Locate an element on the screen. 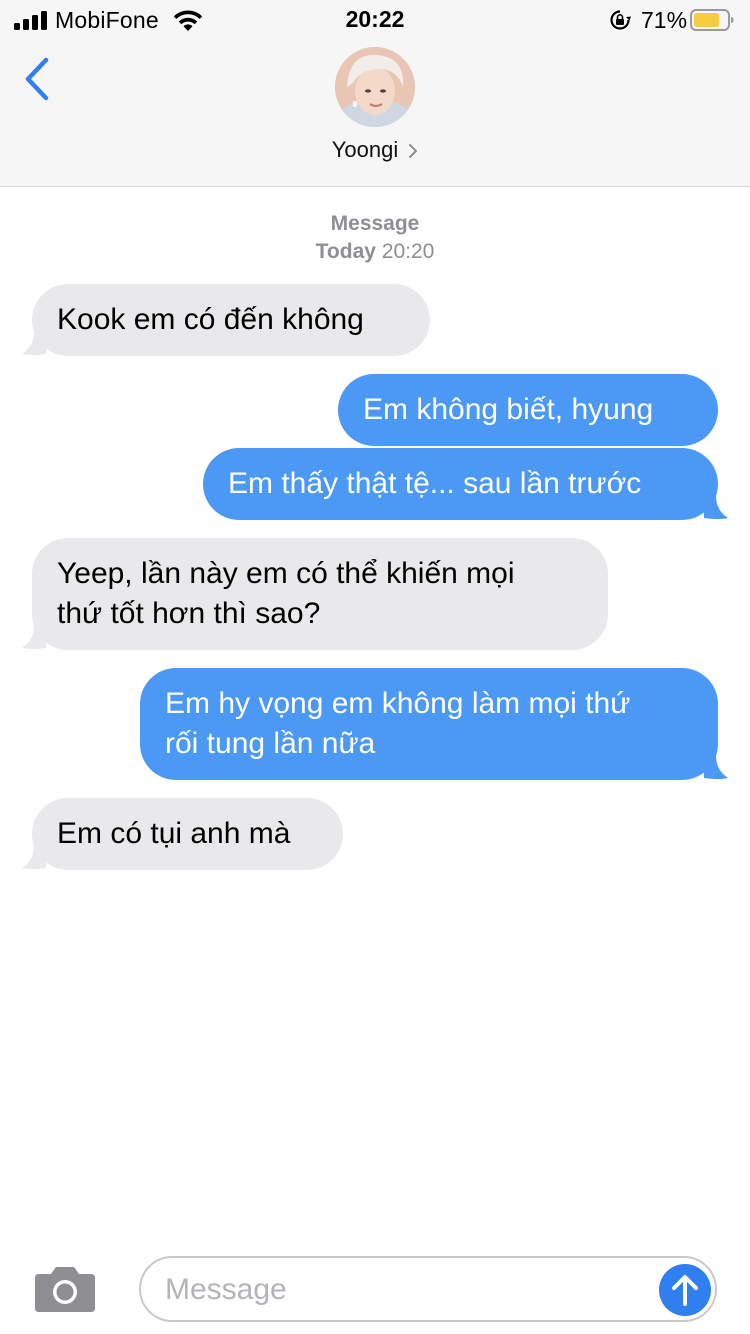 Image resolution: width=750 pixels, height=1334 pixels. camera-icon is located at coordinates (65, 1289).